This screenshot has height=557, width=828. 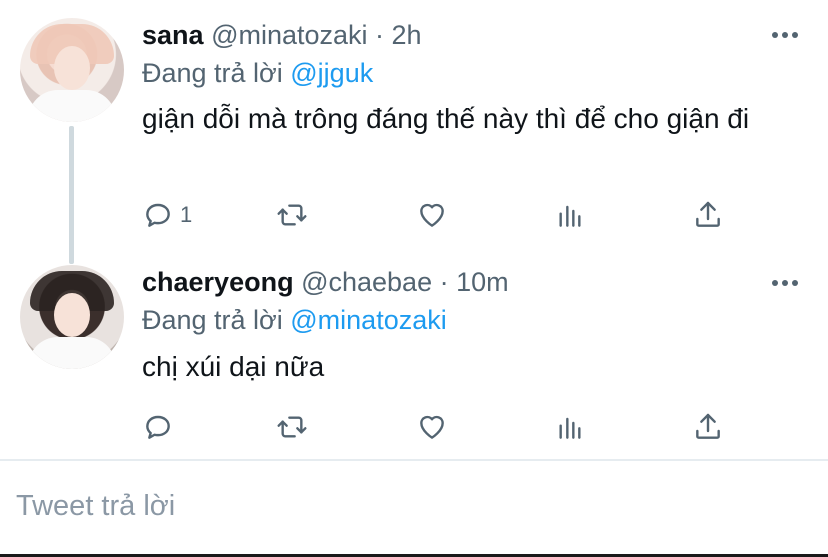 I want to click on action-bar, so click(x=442, y=427).